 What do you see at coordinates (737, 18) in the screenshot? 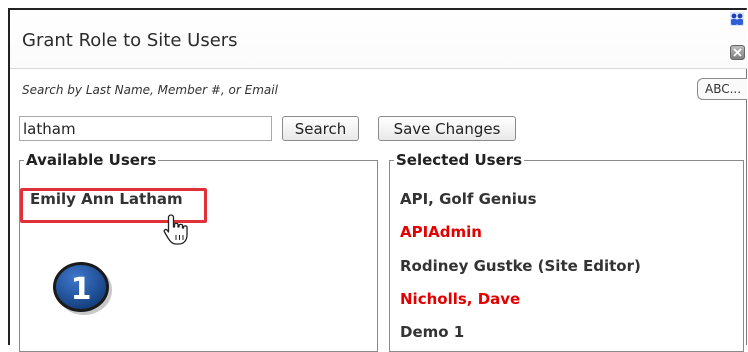
I see `user-group-icon` at bounding box center [737, 18].